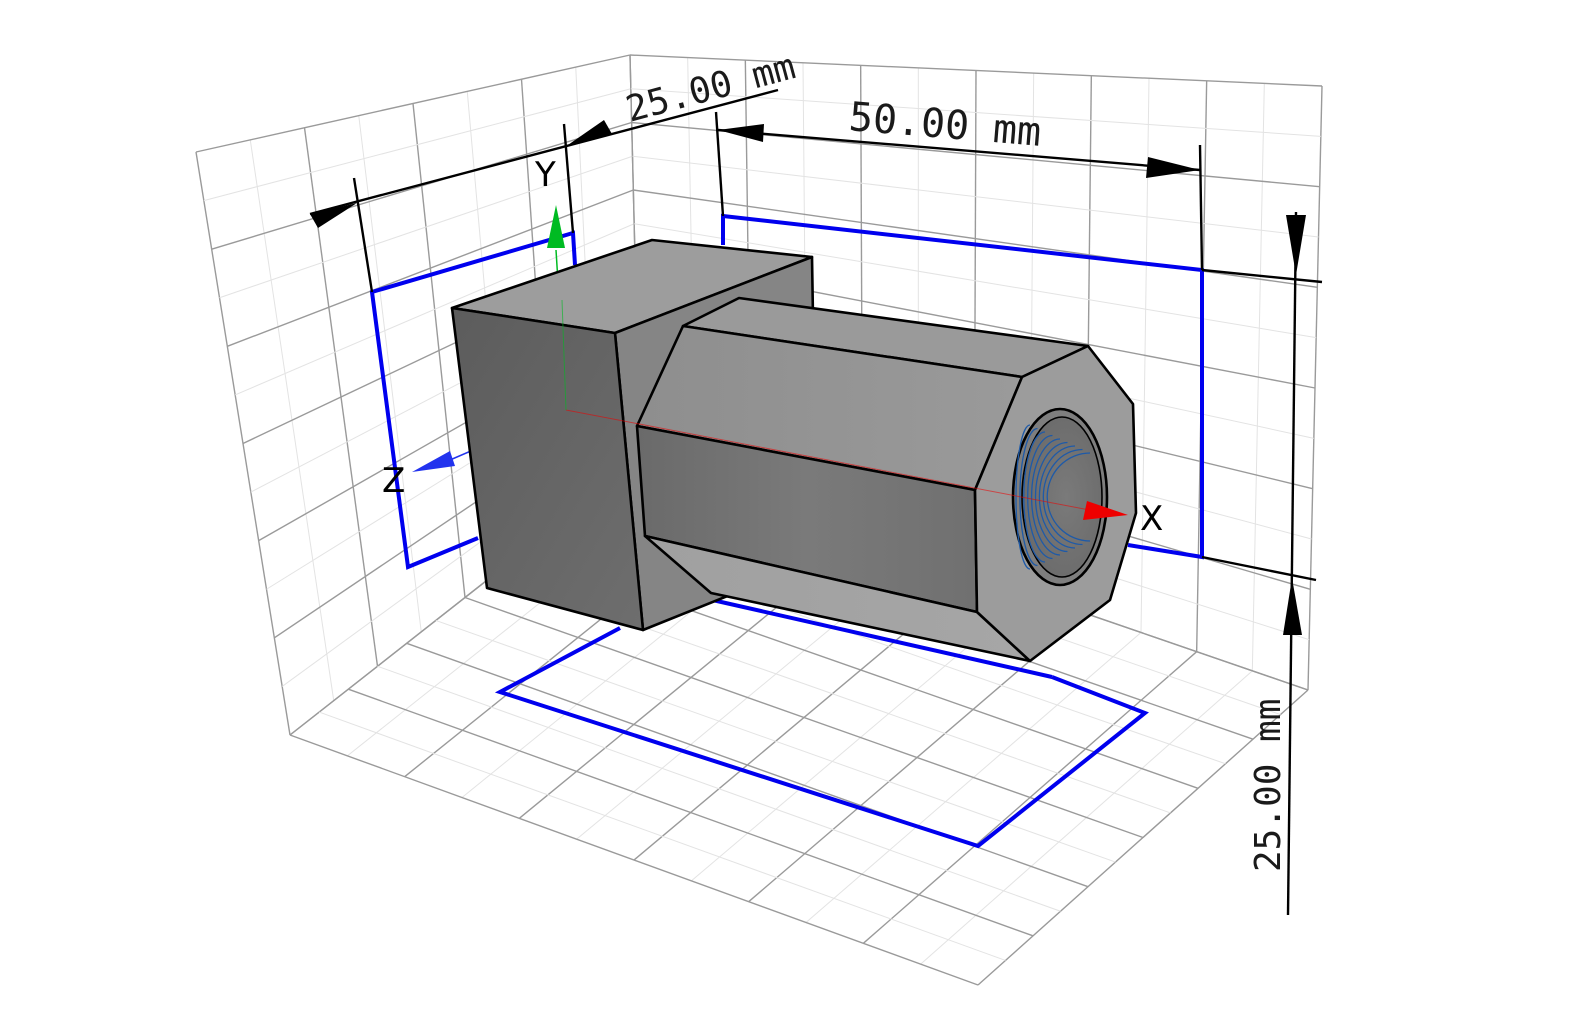 This screenshot has width=1580, height=1020. I want to click on length-extension-right, so click(1201, 207).